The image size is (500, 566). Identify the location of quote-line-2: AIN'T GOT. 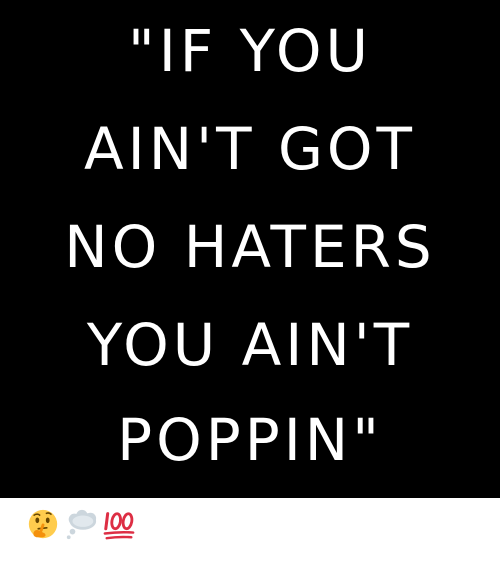
(249, 149).